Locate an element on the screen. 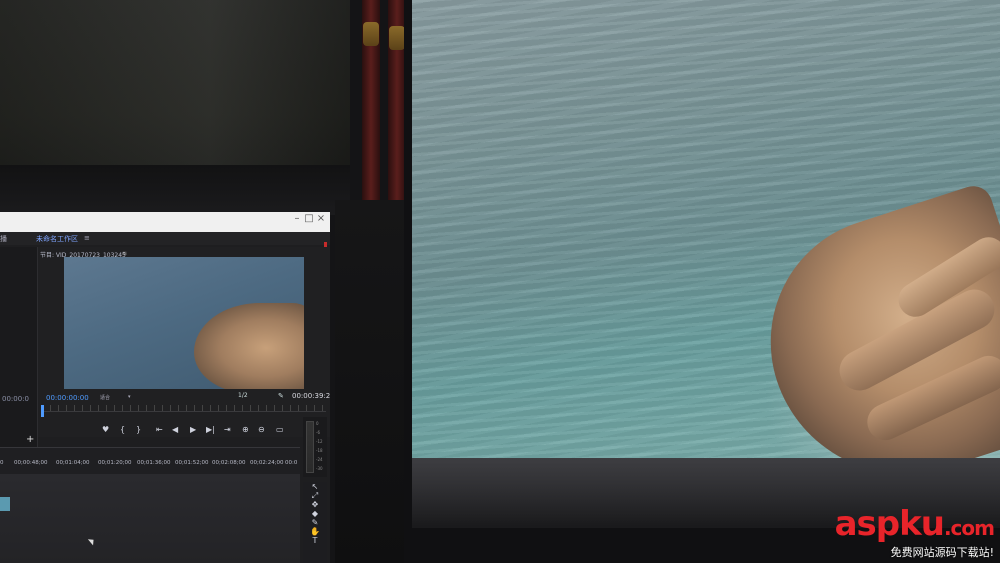  timeline-tracks is located at coordinates (150, 518).